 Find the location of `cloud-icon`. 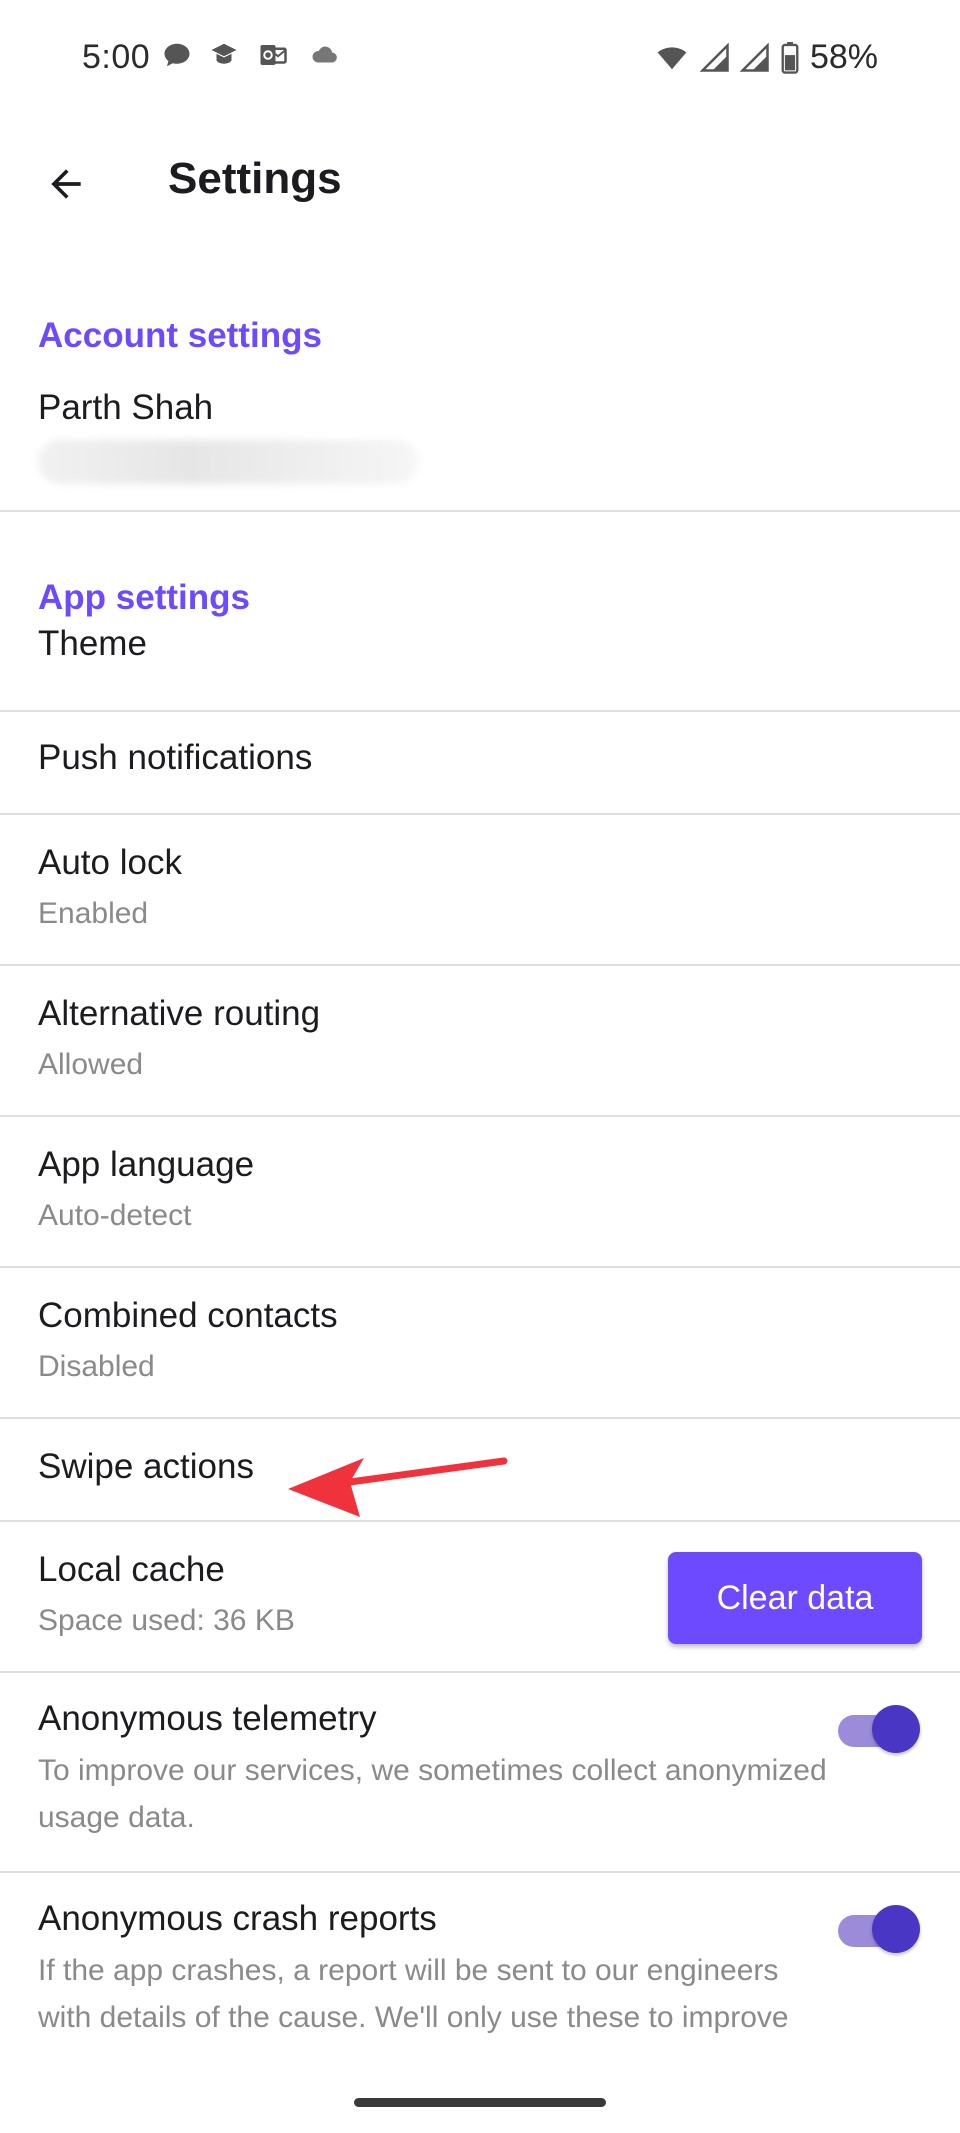

cloud-icon is located at coordinates (324, 55).